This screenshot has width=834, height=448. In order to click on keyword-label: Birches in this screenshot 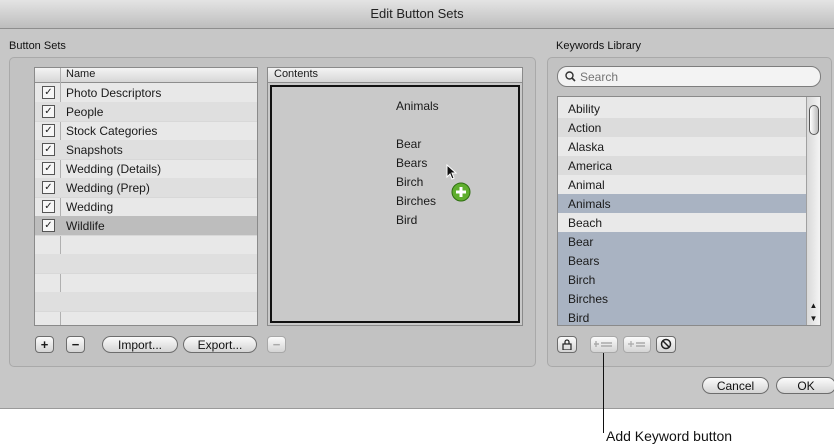, I will do `click(588, 299)`.